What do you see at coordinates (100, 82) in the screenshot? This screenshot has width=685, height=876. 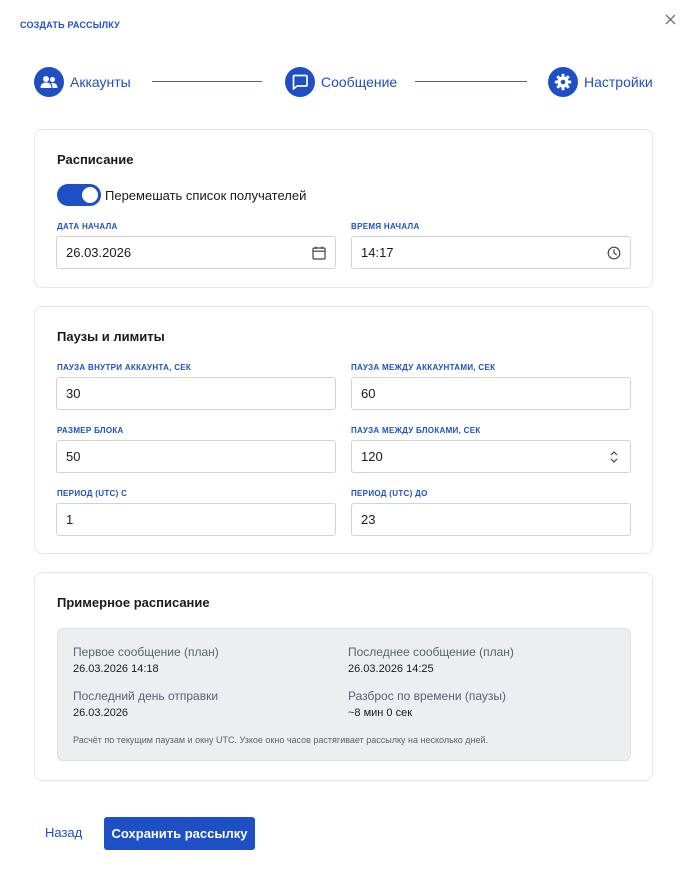 I see `step-label: Аккаунты` at bounding box center [100, 82].